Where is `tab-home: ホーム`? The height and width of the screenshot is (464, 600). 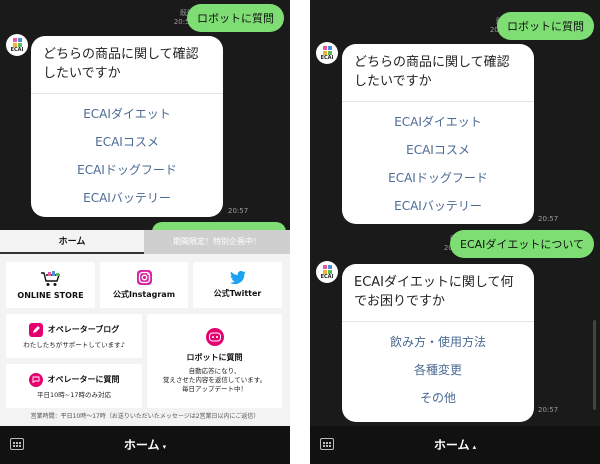 tab-home: ホーム is located at coordinates (72, 242).